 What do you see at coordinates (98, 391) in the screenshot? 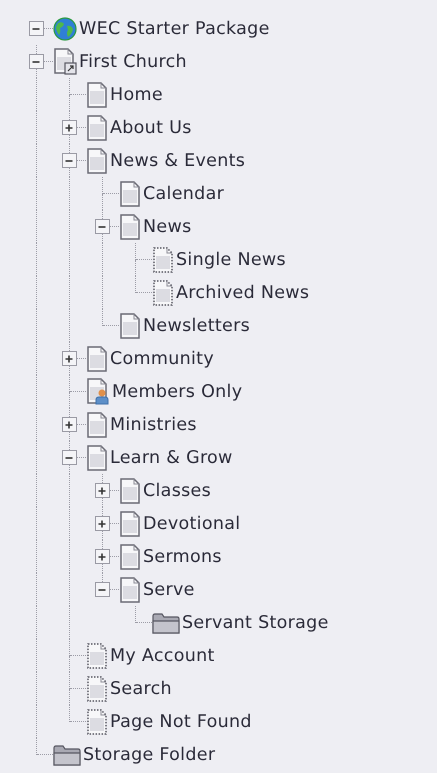
I see `page-user-icon` at bounding box center [98, 391].